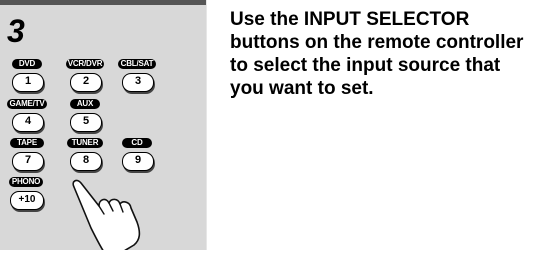 This screenshot has height=253, width=544. What do you see at coordinates (106, 214) in the screenshot?
I see `pointing-hand-icon` at bounding box center [106, 214].